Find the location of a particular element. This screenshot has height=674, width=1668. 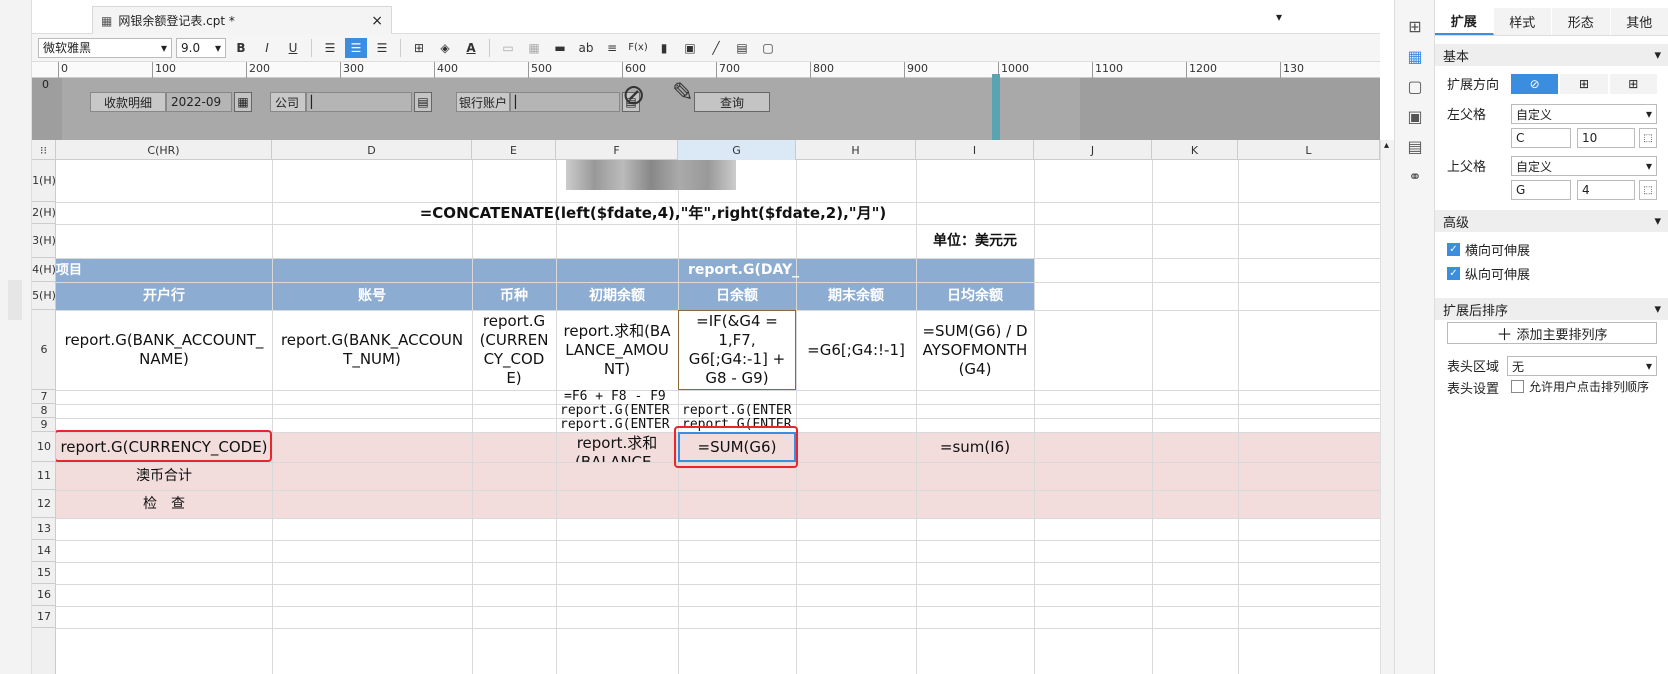

row-header-11: 11 is located at coordinates (44, 476).